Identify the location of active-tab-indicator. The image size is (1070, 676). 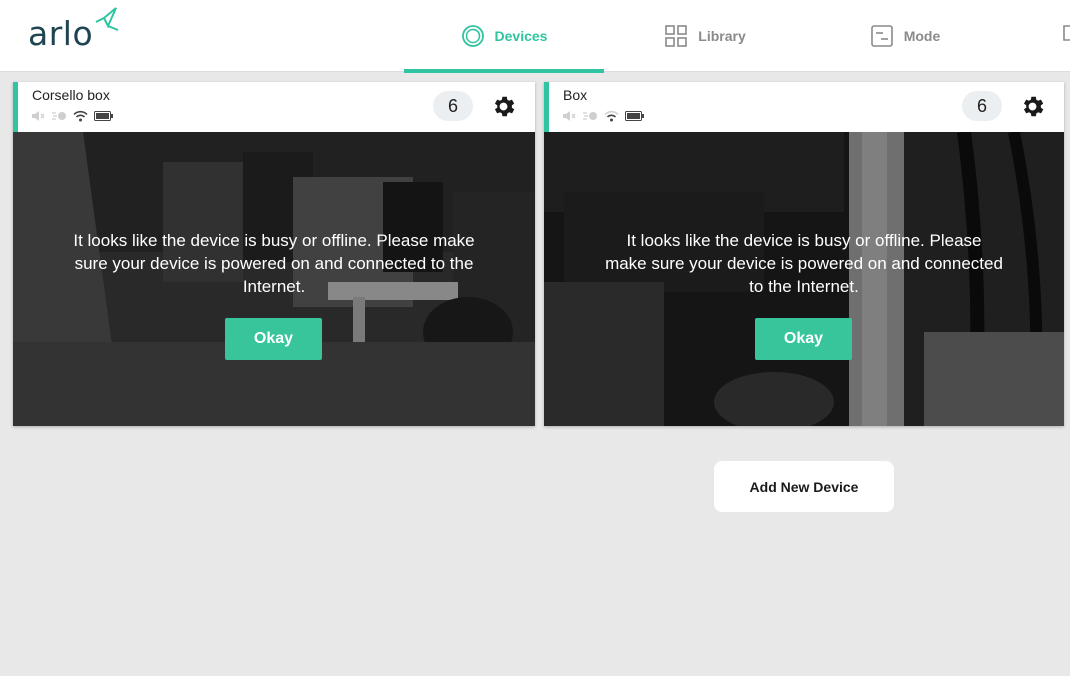
(504, 71).